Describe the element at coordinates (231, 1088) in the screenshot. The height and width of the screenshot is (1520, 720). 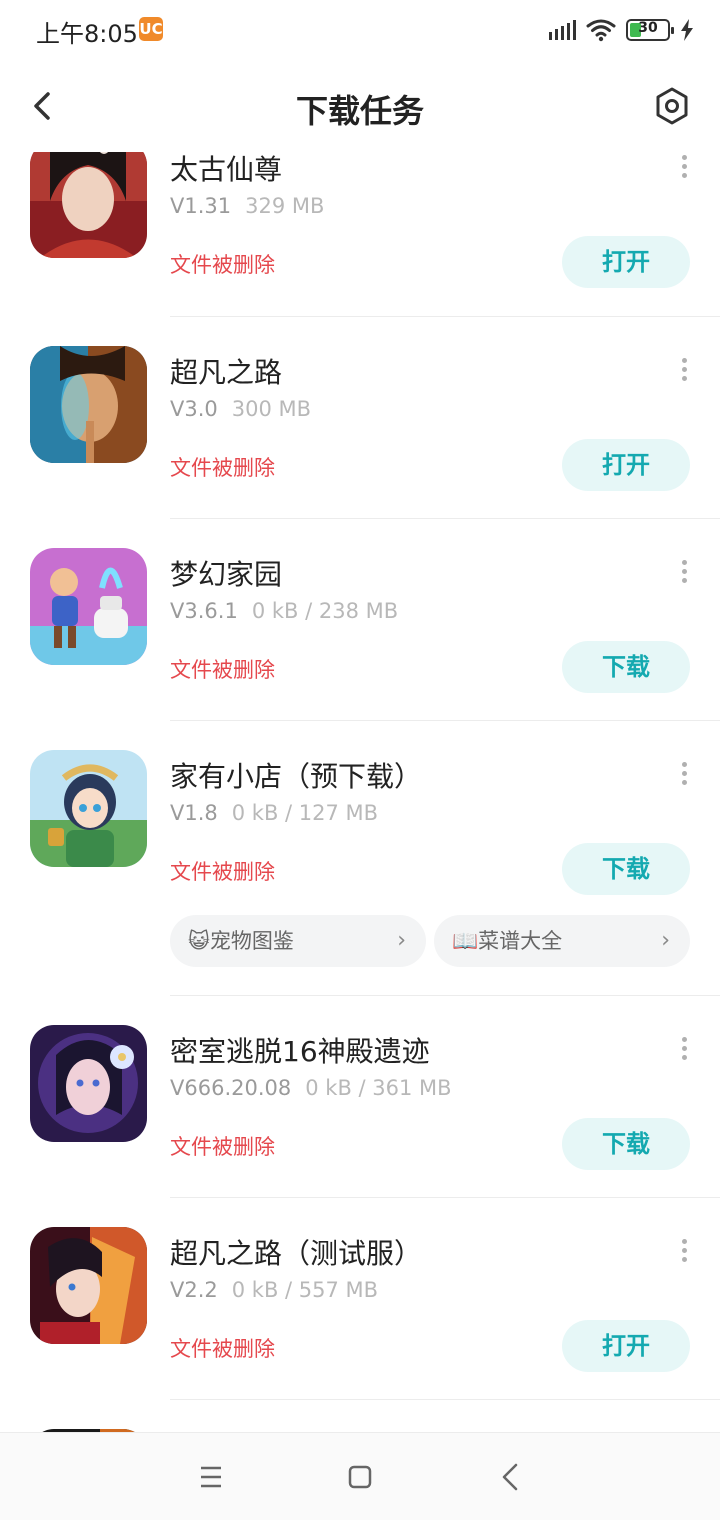
I see `app-version: V666.20.08` at that location.